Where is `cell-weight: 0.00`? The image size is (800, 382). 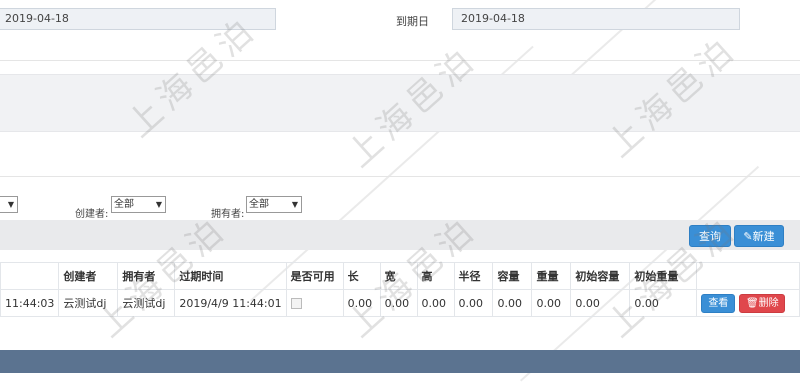 cell-weight: 0.00 is located at coordinates (551, 303).